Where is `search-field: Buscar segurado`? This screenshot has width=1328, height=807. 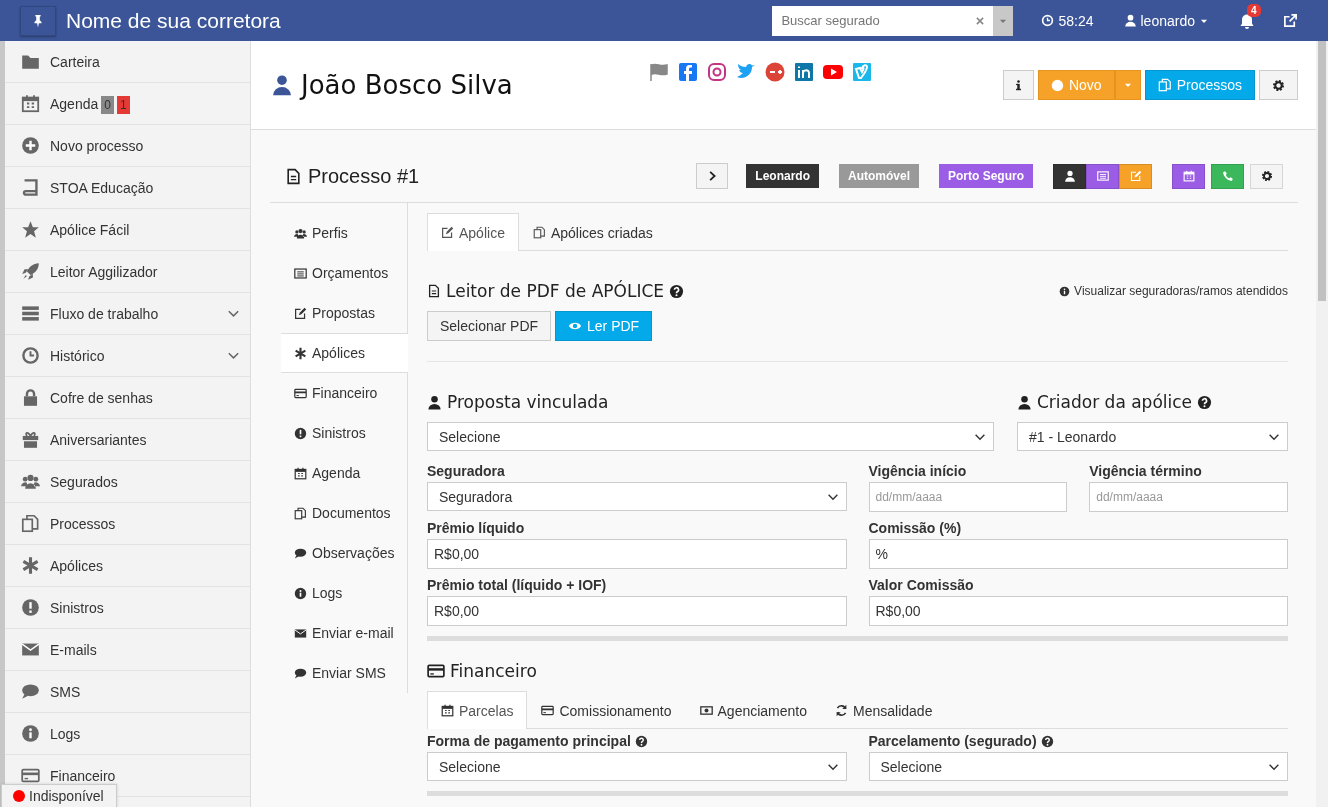 search-field: Buscar segurado is located at coordinates (893, 20).